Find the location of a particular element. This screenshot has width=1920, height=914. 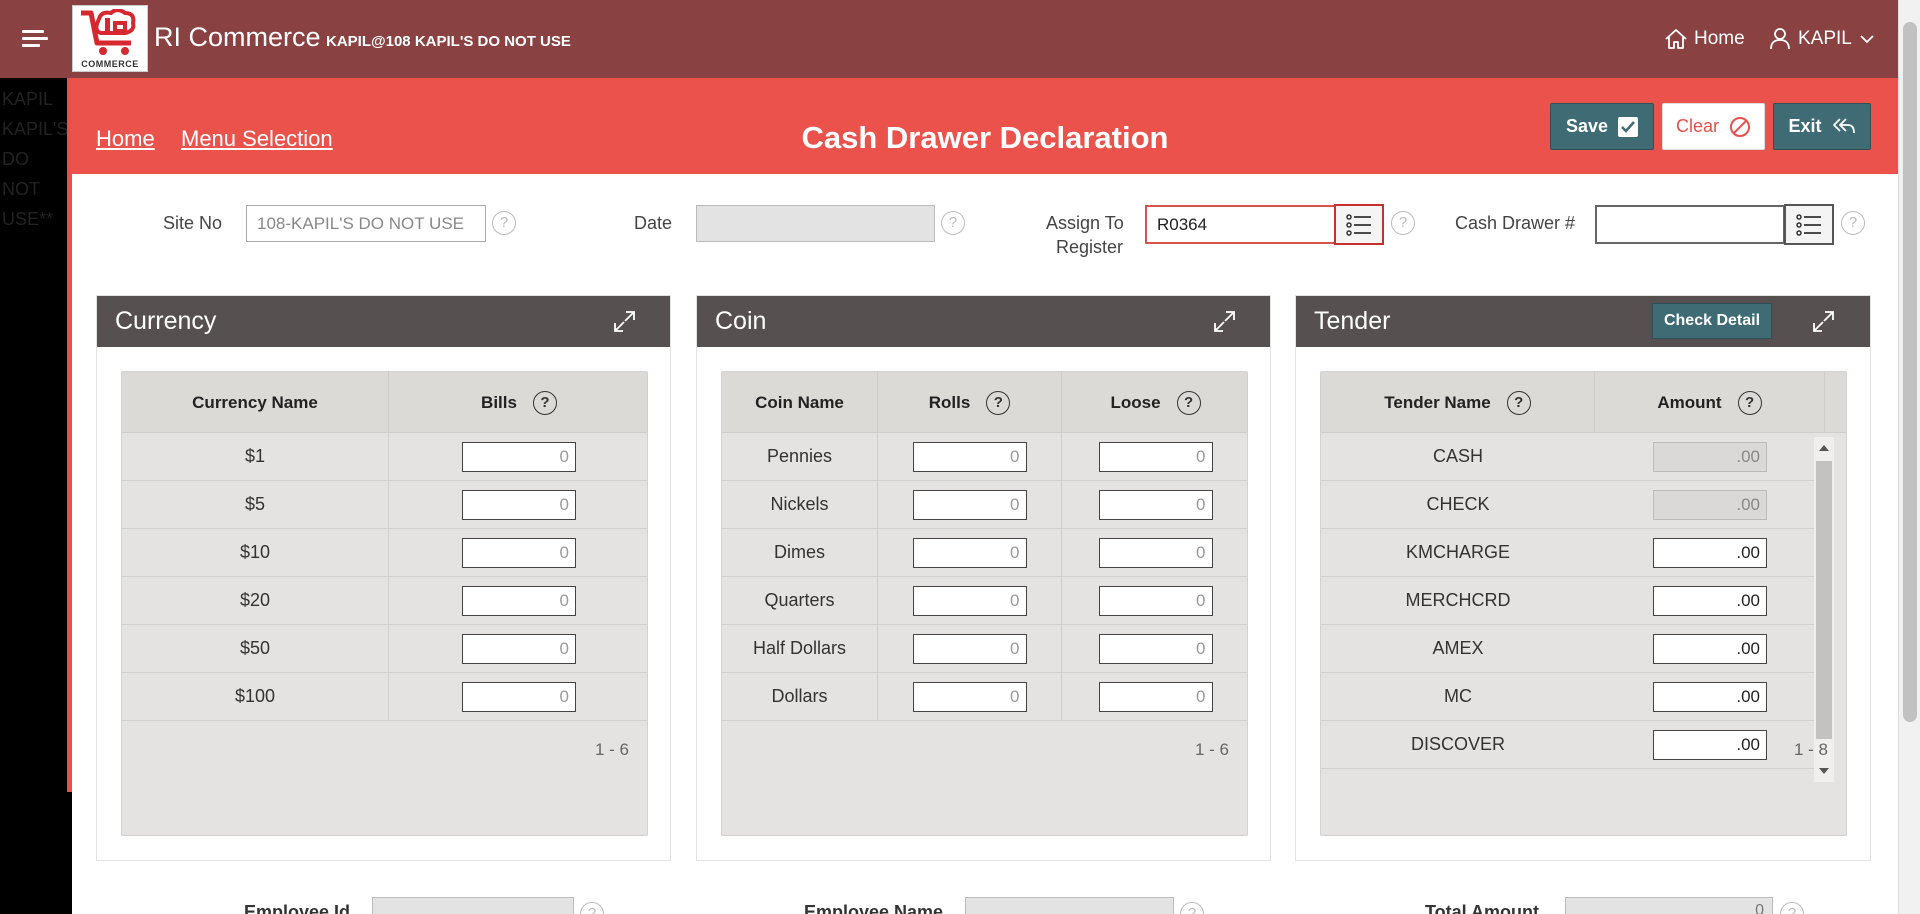

currency-name-cell: $100 is located at coordinates (255, 696).